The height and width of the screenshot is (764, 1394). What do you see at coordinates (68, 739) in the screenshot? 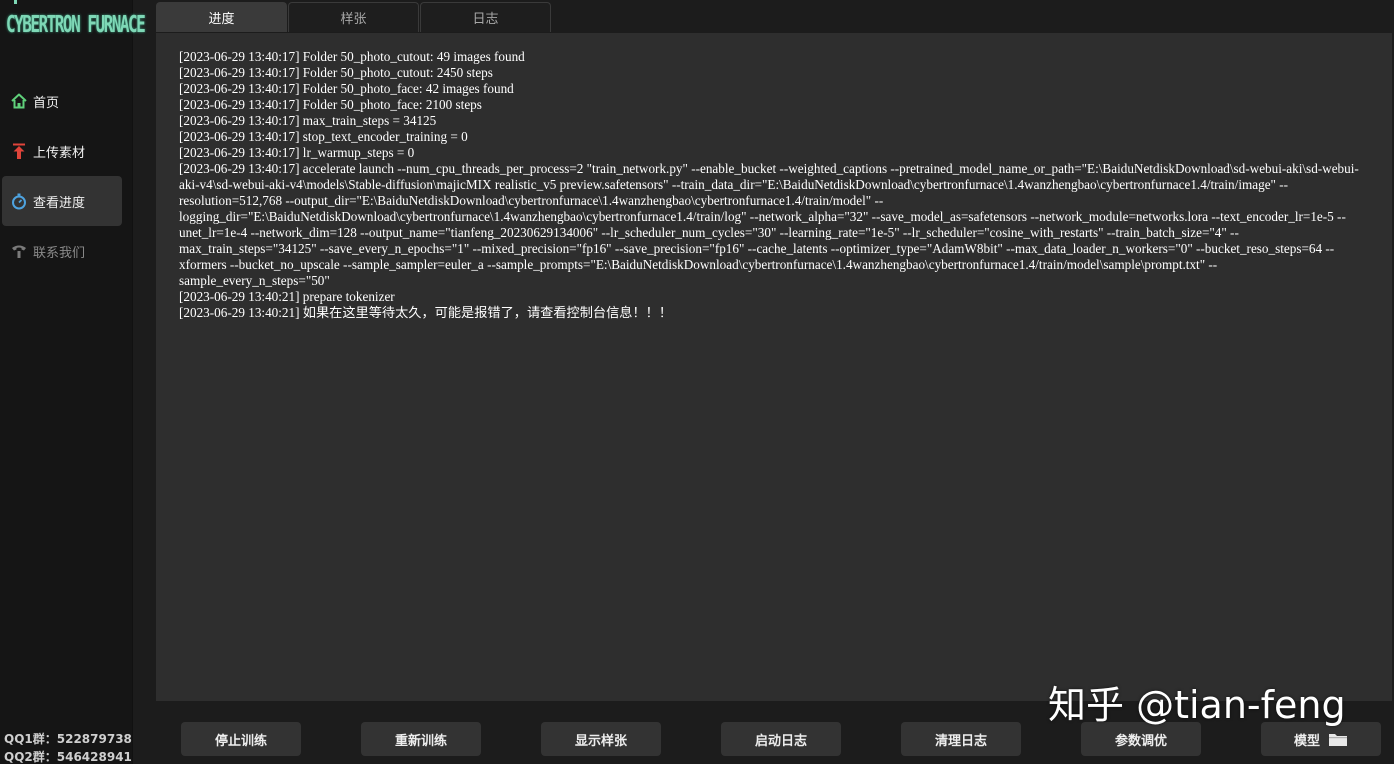
I see `qq-group-1: QQ1群：522879738` at bounding box center [68, 739].